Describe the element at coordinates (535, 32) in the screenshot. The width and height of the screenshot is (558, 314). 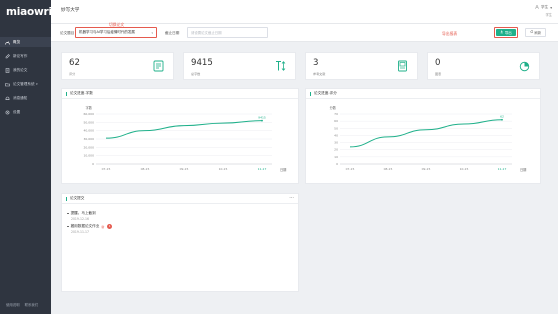
I see `refresh-button: 刷新` at that location.